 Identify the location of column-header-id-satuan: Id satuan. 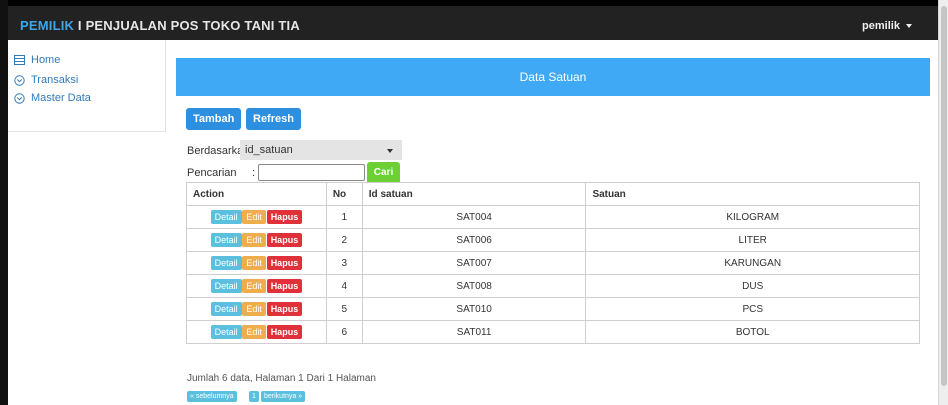
(474, 194).